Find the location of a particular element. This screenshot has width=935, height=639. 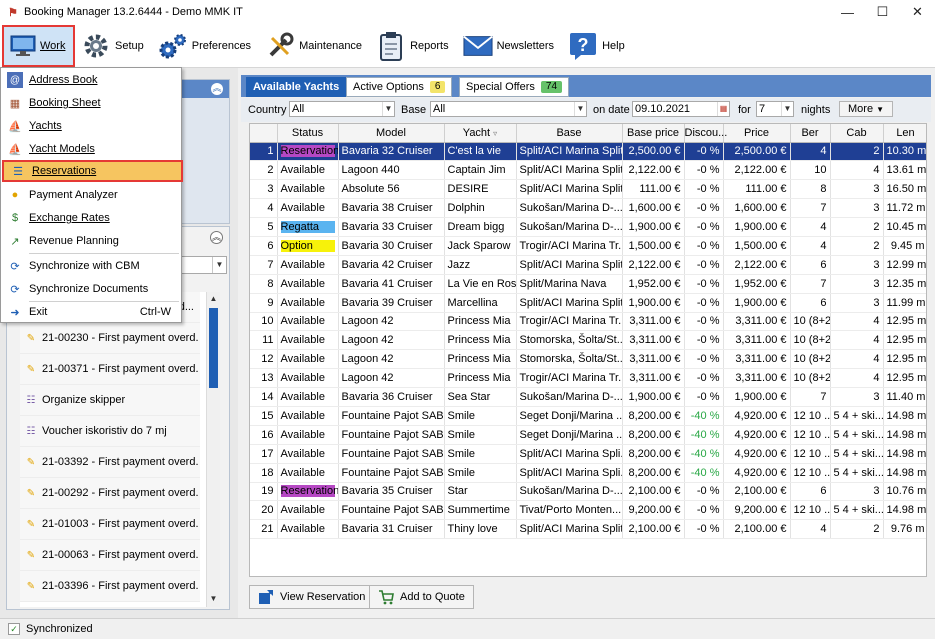

toolbar-help-button: ? Help is located at coordinates (597, 46).